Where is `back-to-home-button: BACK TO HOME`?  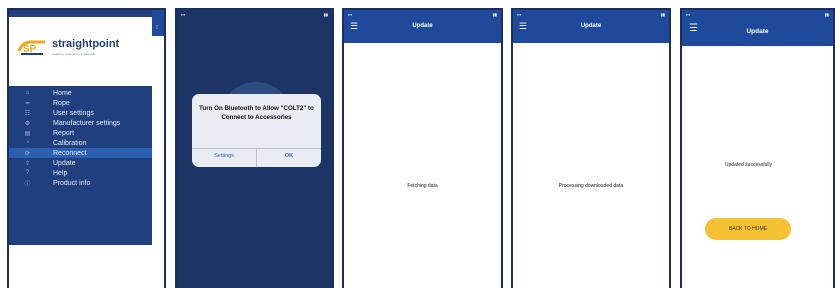
back-to-home-button: BACK TO HOME is located at coordinates (748, 229).